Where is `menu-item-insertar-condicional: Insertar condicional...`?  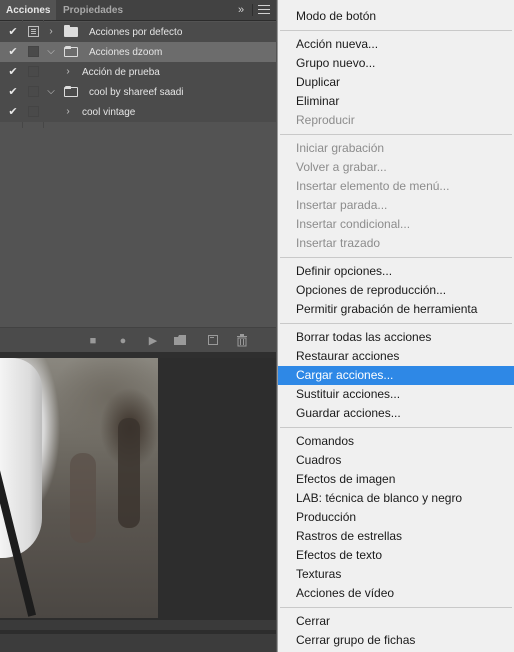 menu-item-insertar-condicional: Insertar condicional... is located at coordinates (353, 224).